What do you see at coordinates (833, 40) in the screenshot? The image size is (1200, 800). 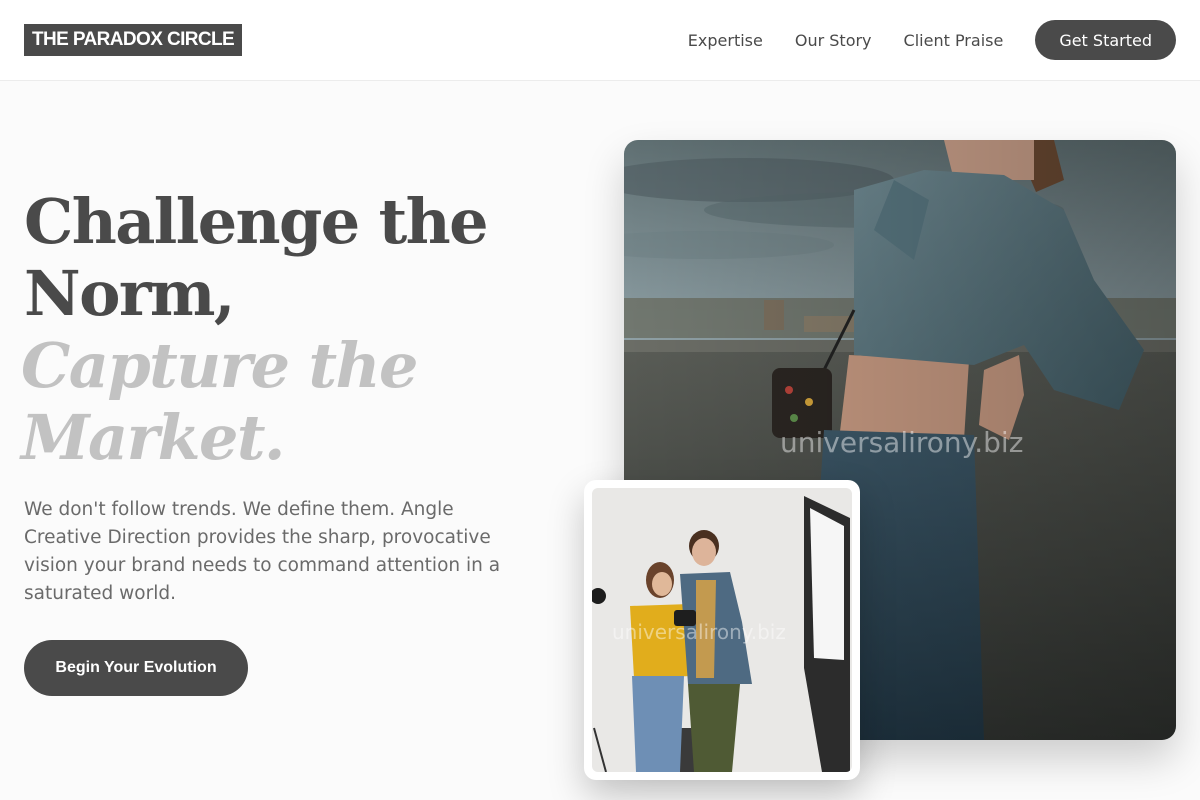 I see `nav-link-our-story: Our Story` at bounding box center [833, 40].